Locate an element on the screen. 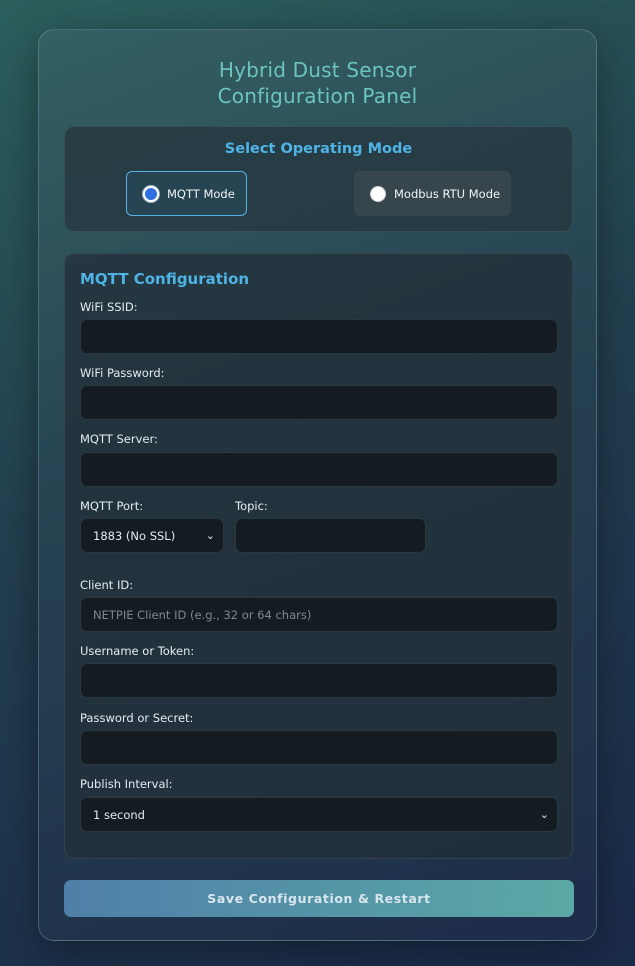 This screenshot has width=635, height=966. mode-option-label: MQTT Mode is located at coordinates (201, 193).